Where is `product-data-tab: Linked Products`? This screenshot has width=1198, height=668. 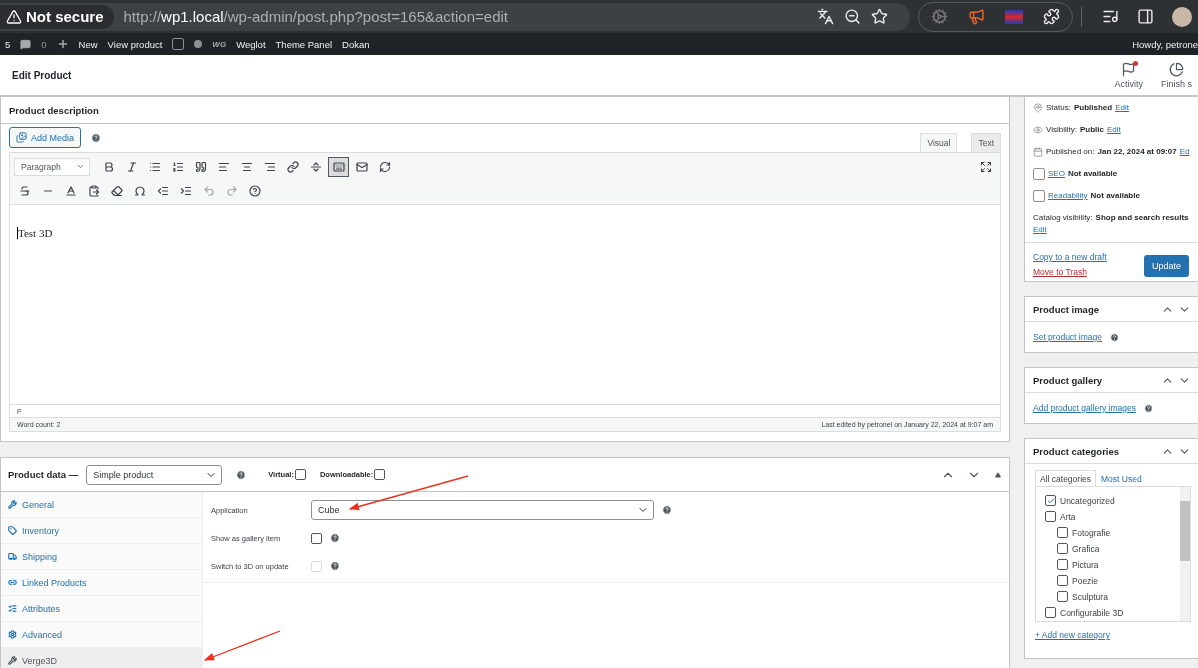 product-data-tab: Linked Products is located at coordinates (101, 583).